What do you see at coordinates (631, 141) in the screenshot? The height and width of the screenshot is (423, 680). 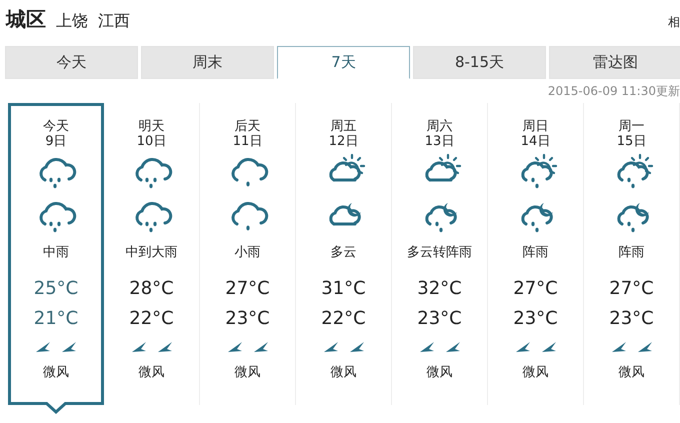 I see `day-date: 15日` at bounding box center [631, 141].